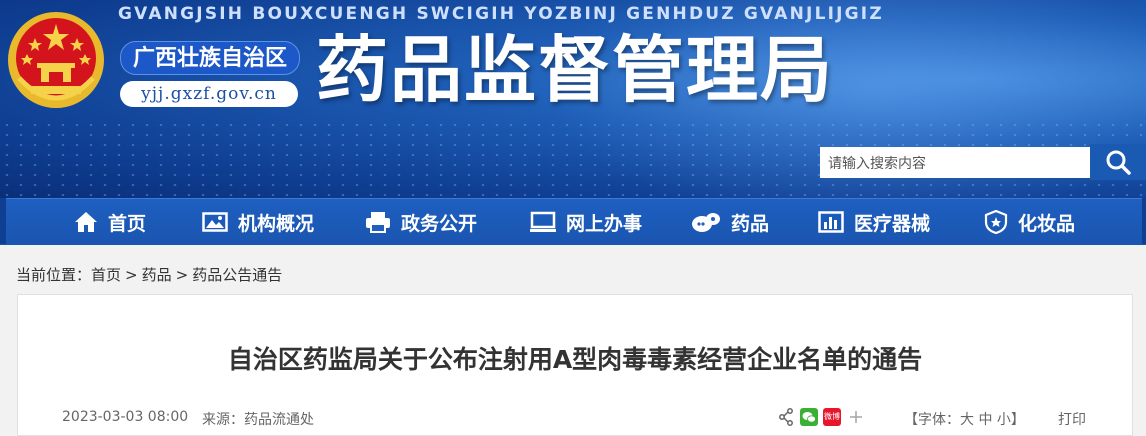 This screenshot has width=1146, height=436. I want to click on chart-icon, so click(831, 222).